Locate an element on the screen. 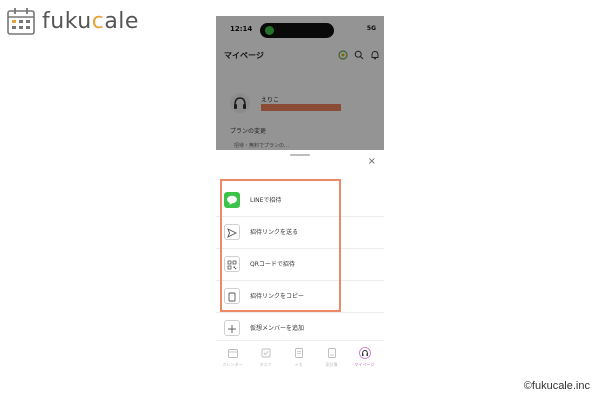 The image size is (600, 400). modal-overlay is located at coordinates (300, 83).